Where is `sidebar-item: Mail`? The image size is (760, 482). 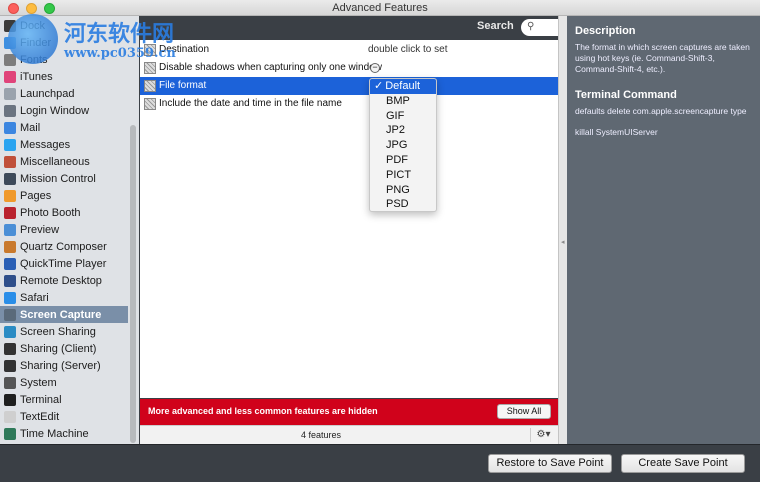
sidebar-item: Mail is located at coordinates (64, 127).